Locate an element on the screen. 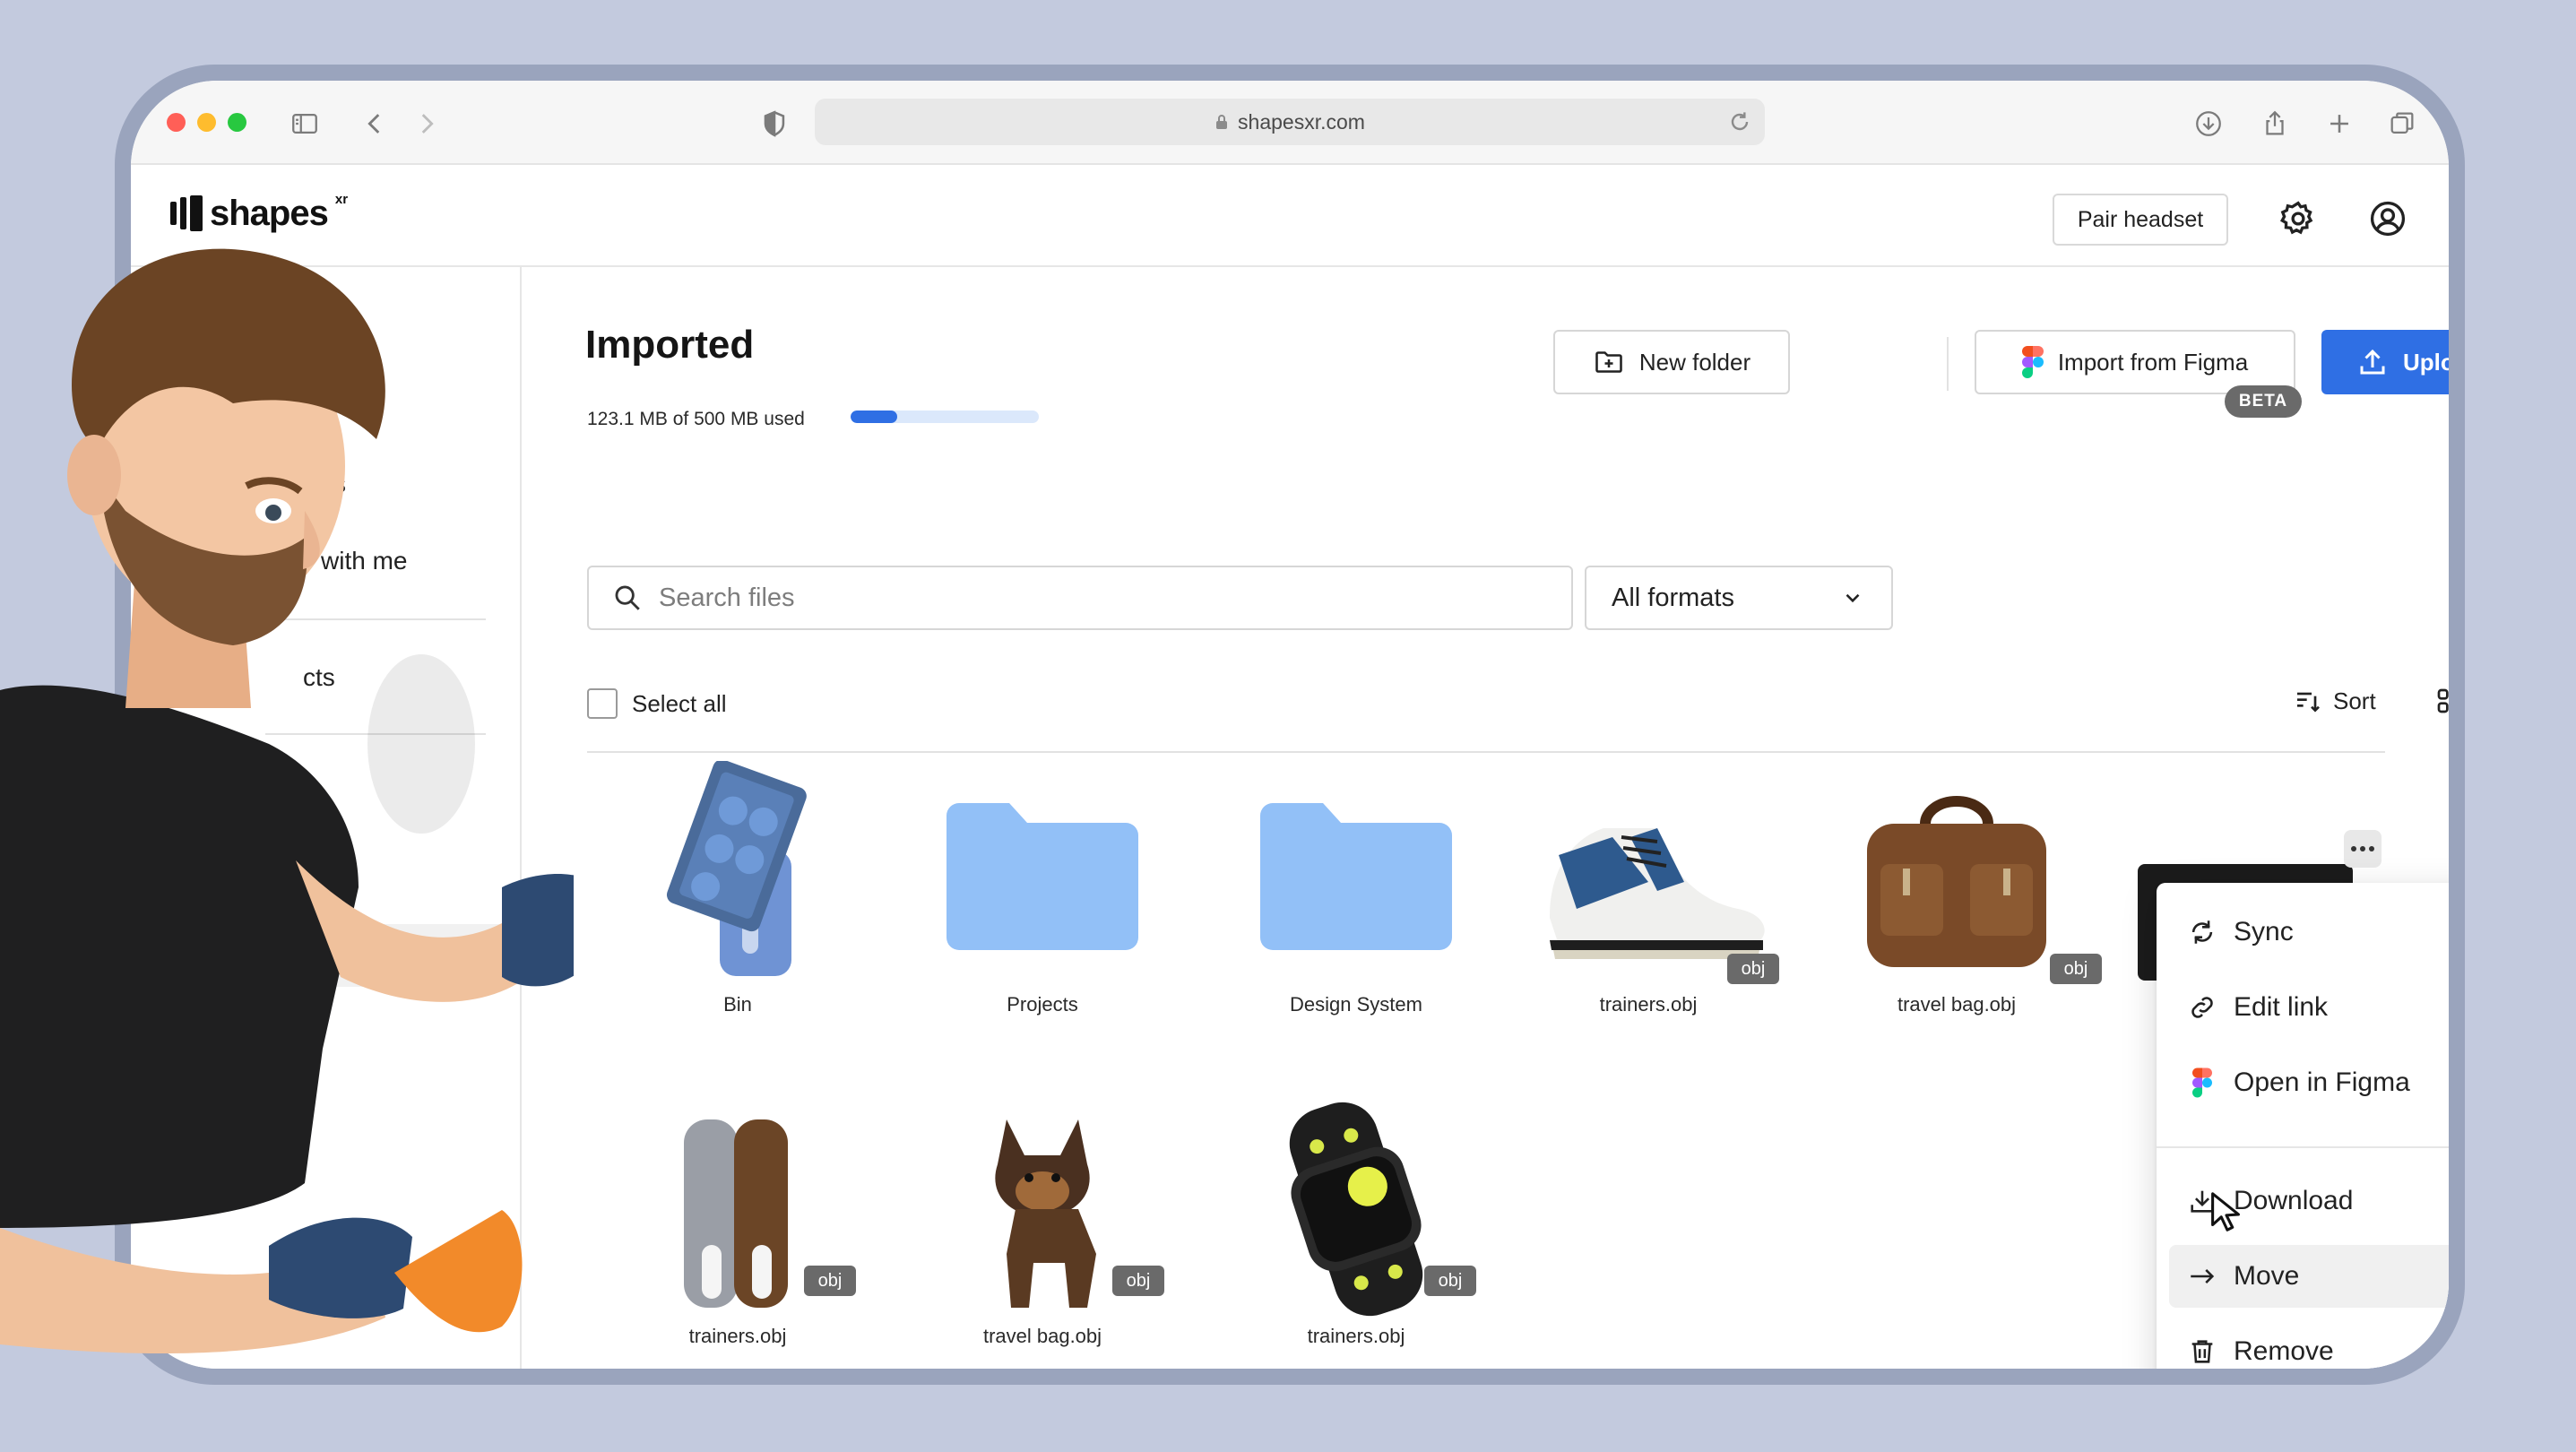 This screenshot has height=1452, width=2576. file-tile-trainers: obj trainers.obj is located at coordinates (1648, 895).